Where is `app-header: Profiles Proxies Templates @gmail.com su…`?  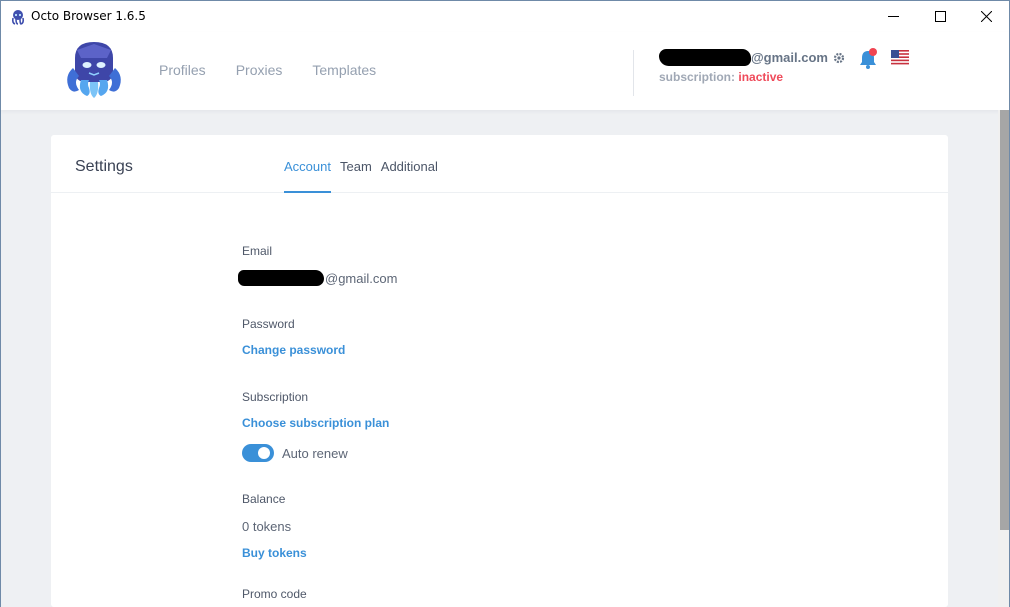 app-header: Profiles Proxies Templates @gmail.com su… is located at coordinates (505, 71).